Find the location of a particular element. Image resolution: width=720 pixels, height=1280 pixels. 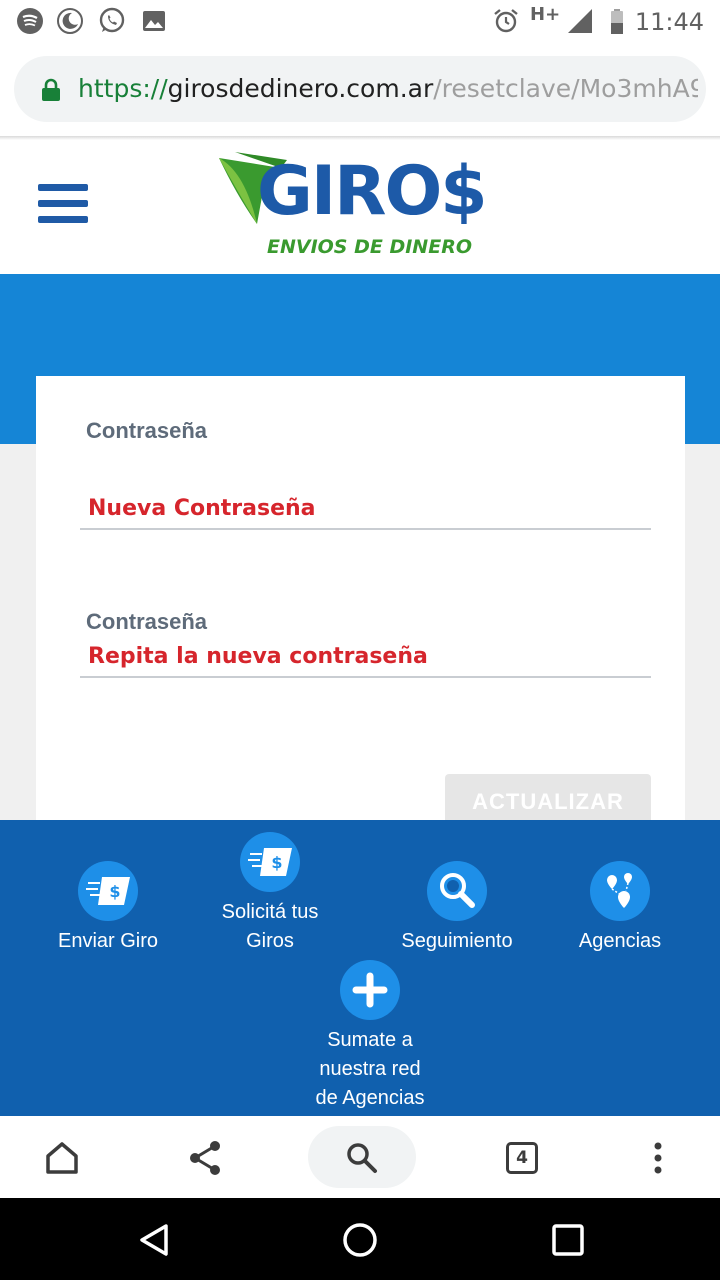

lock-icon is located at coordinates (51, 89).